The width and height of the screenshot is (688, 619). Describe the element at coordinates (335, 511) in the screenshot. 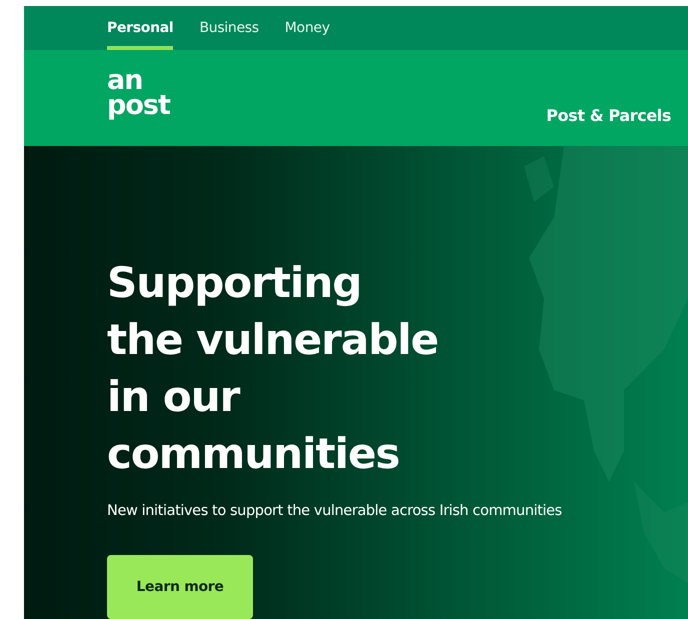

I see `hero-subtitle: New initiatives to support the vulnerable across Irish communities` at that location.